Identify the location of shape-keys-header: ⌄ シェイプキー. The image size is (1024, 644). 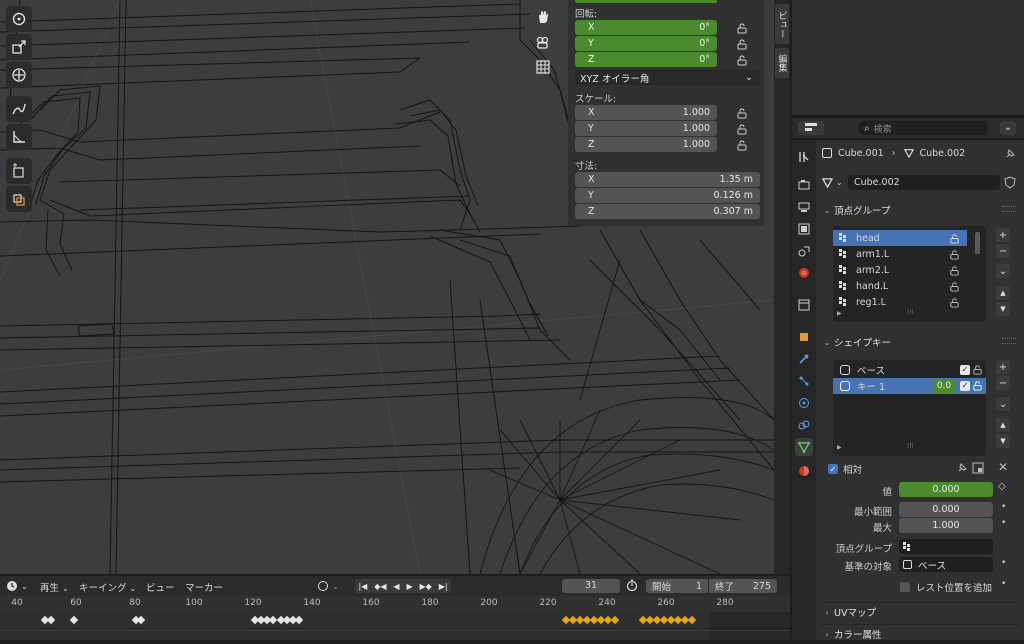
(920, 342).